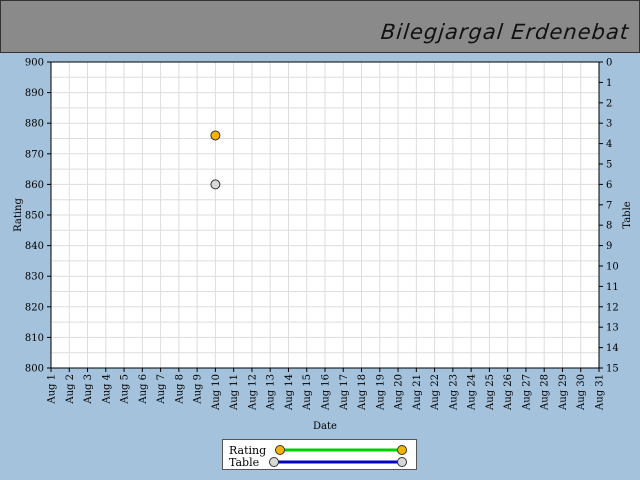 This screenshot has width=640, height=480. What do you see at coordinates (402, 462) in the screenshot?
I see `legend-marker-table-end` at bounding box center [402, 462].